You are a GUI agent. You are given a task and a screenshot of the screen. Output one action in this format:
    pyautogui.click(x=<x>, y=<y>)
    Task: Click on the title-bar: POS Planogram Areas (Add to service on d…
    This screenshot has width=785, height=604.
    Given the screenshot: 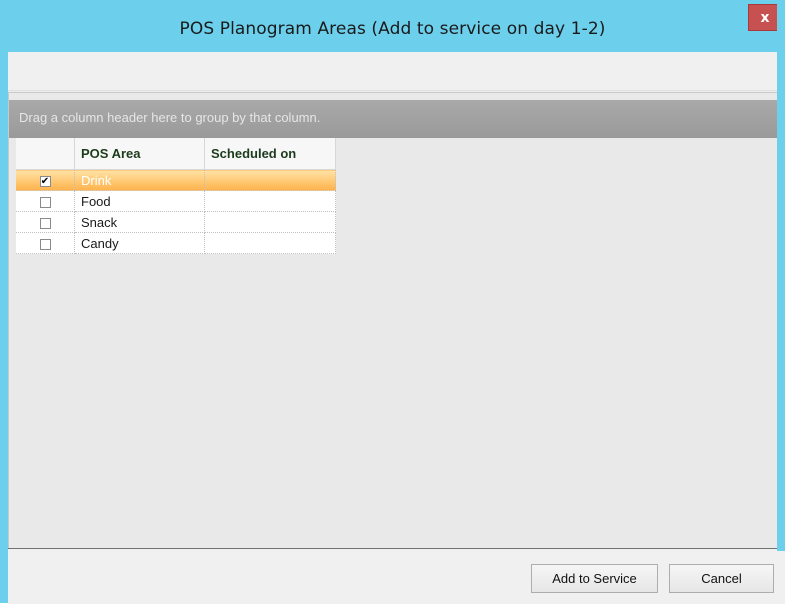 What is the action you would take?
    pyautogui.click(x=392, y=26)
    